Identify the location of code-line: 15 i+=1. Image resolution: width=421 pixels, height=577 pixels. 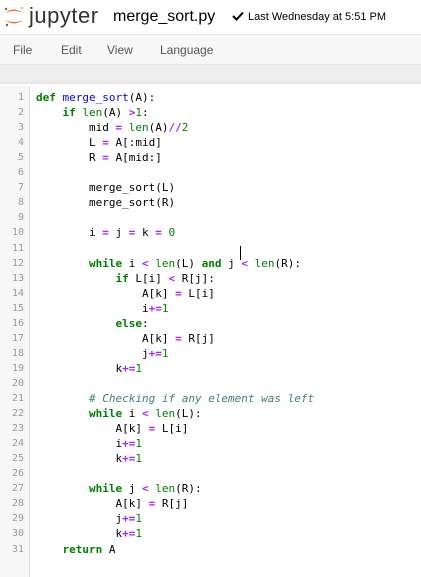
(210, 308).